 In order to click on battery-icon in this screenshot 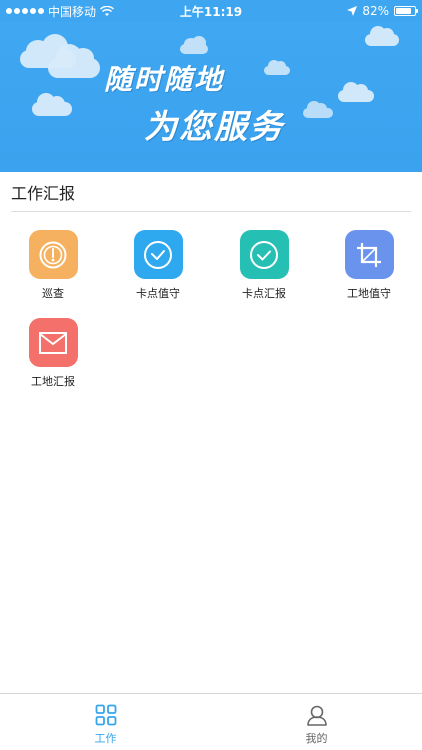, I will do `click(406, 11)`.